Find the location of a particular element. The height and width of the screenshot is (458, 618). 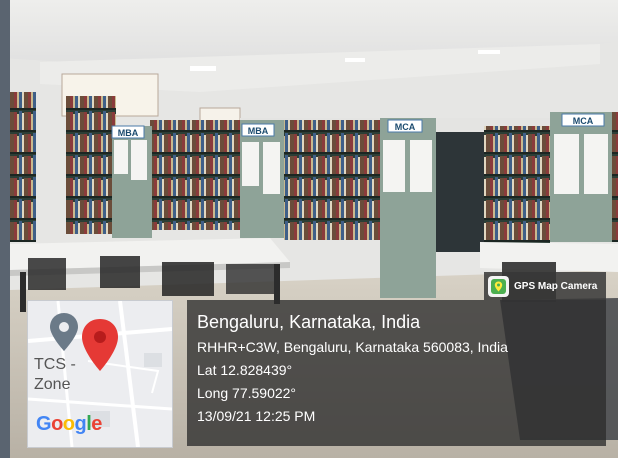

latitude-line: Lat 12.828439° is located at coordinates (245, 370).